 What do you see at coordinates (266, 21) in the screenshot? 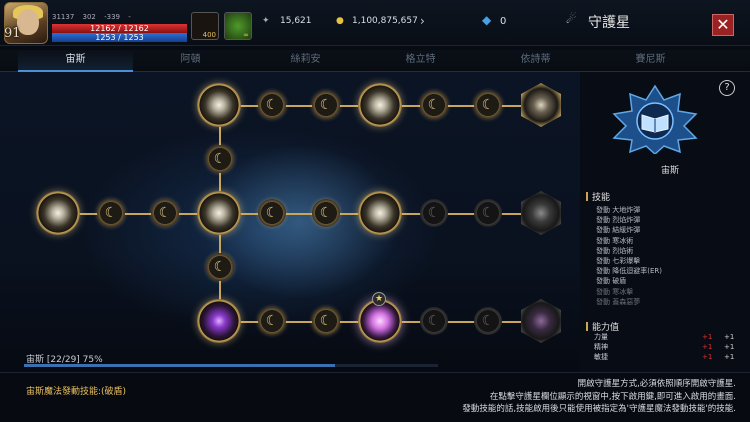
I see `feather-icon: ✦` at bounding box center [266, 21].